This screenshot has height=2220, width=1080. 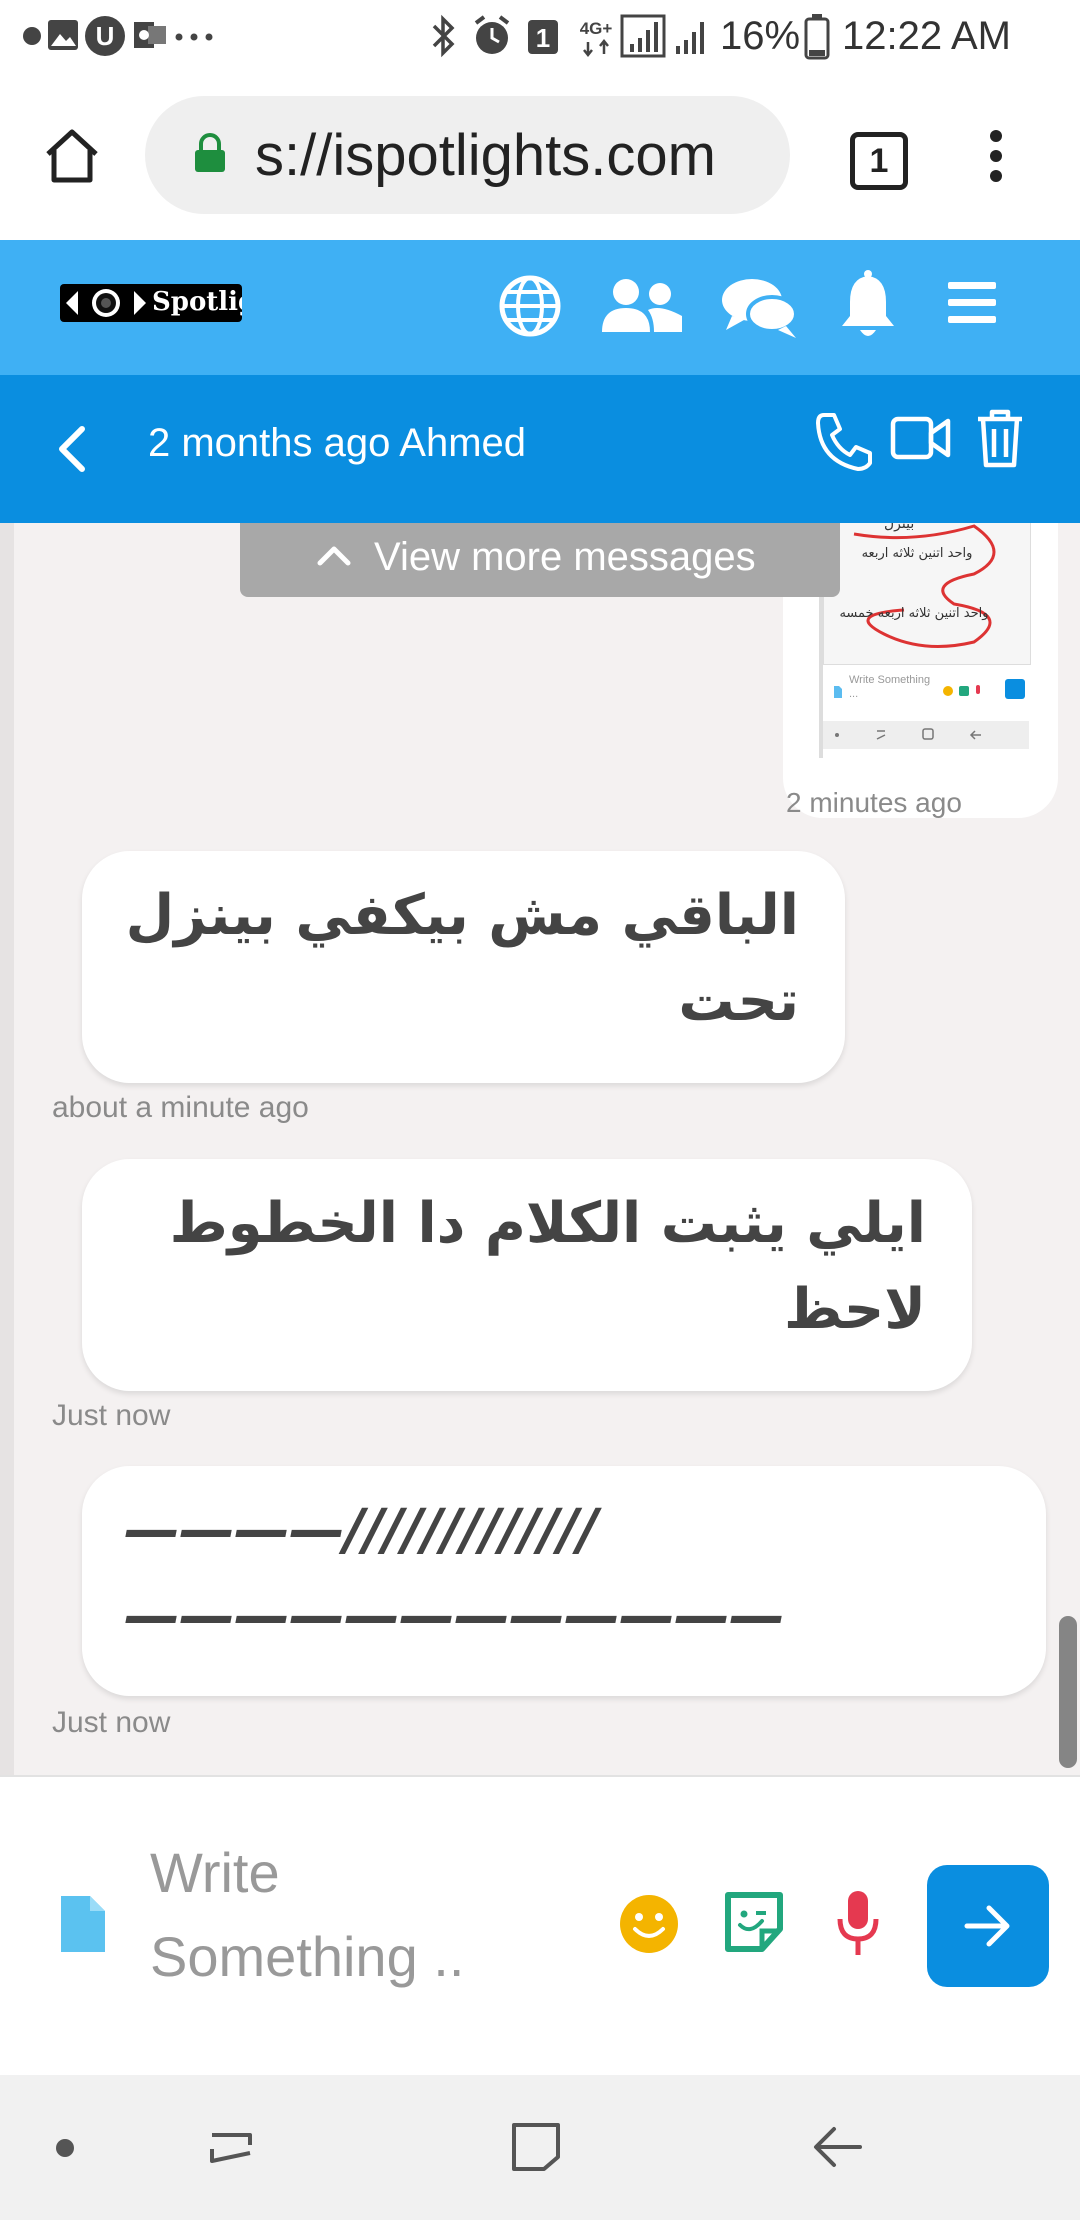 I want to click on back-arrow-icon, so click(x=838, y=2147).